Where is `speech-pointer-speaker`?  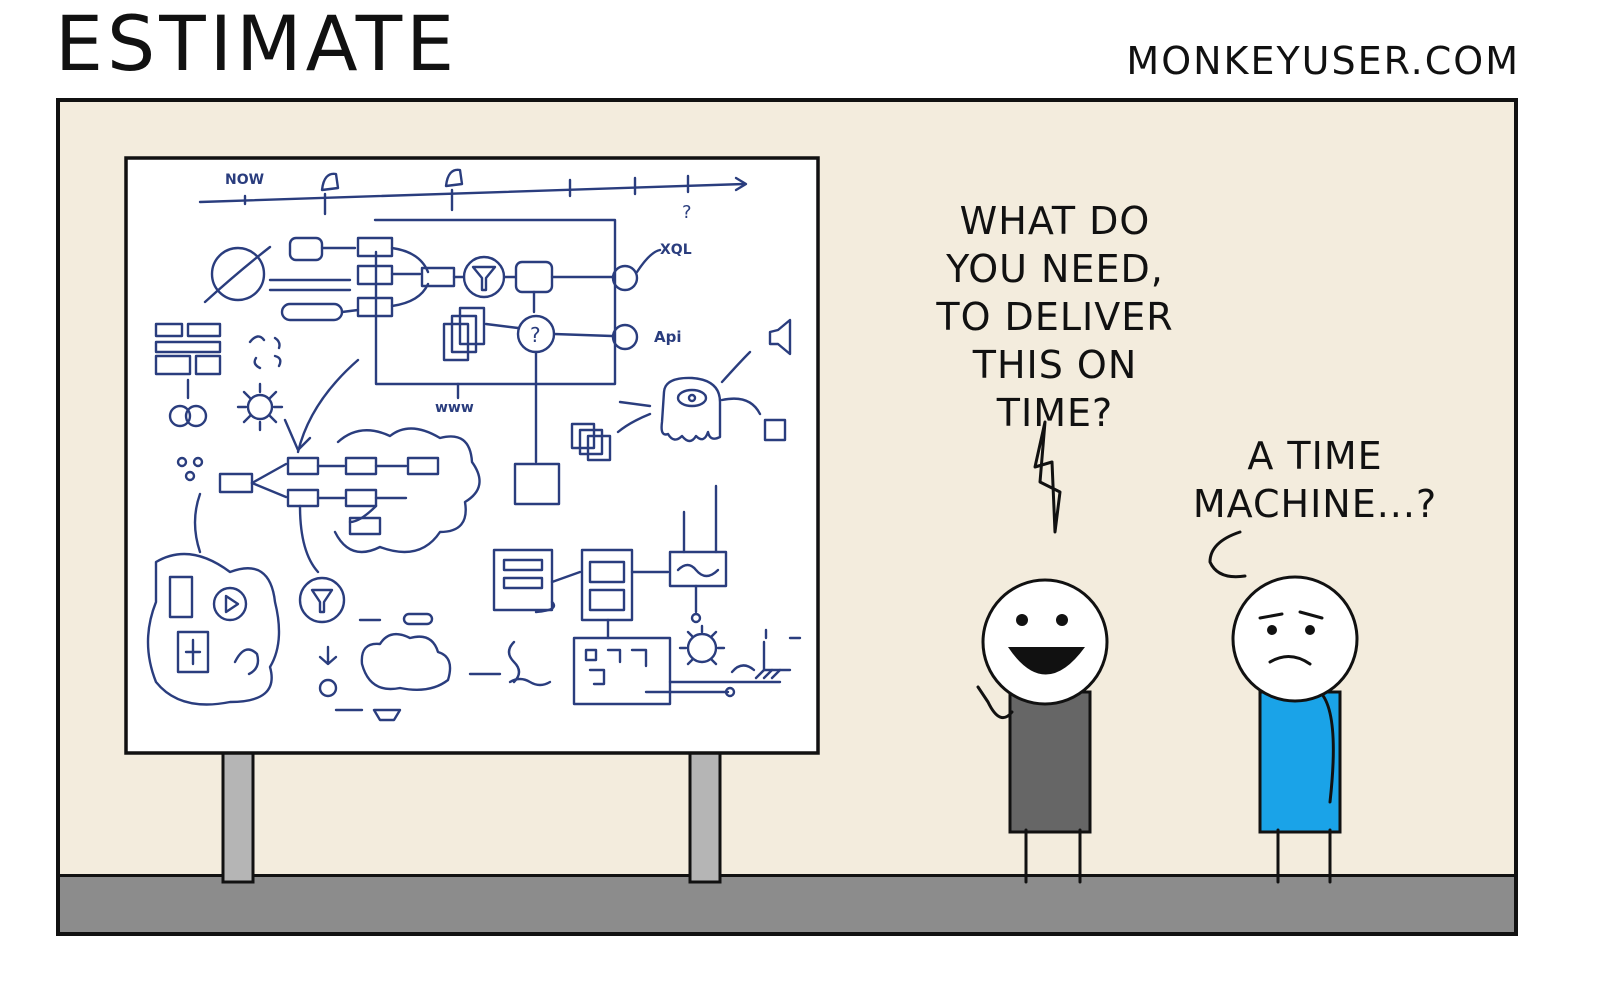 speech-pointer-speaker is located at coordinates (1047, 477).